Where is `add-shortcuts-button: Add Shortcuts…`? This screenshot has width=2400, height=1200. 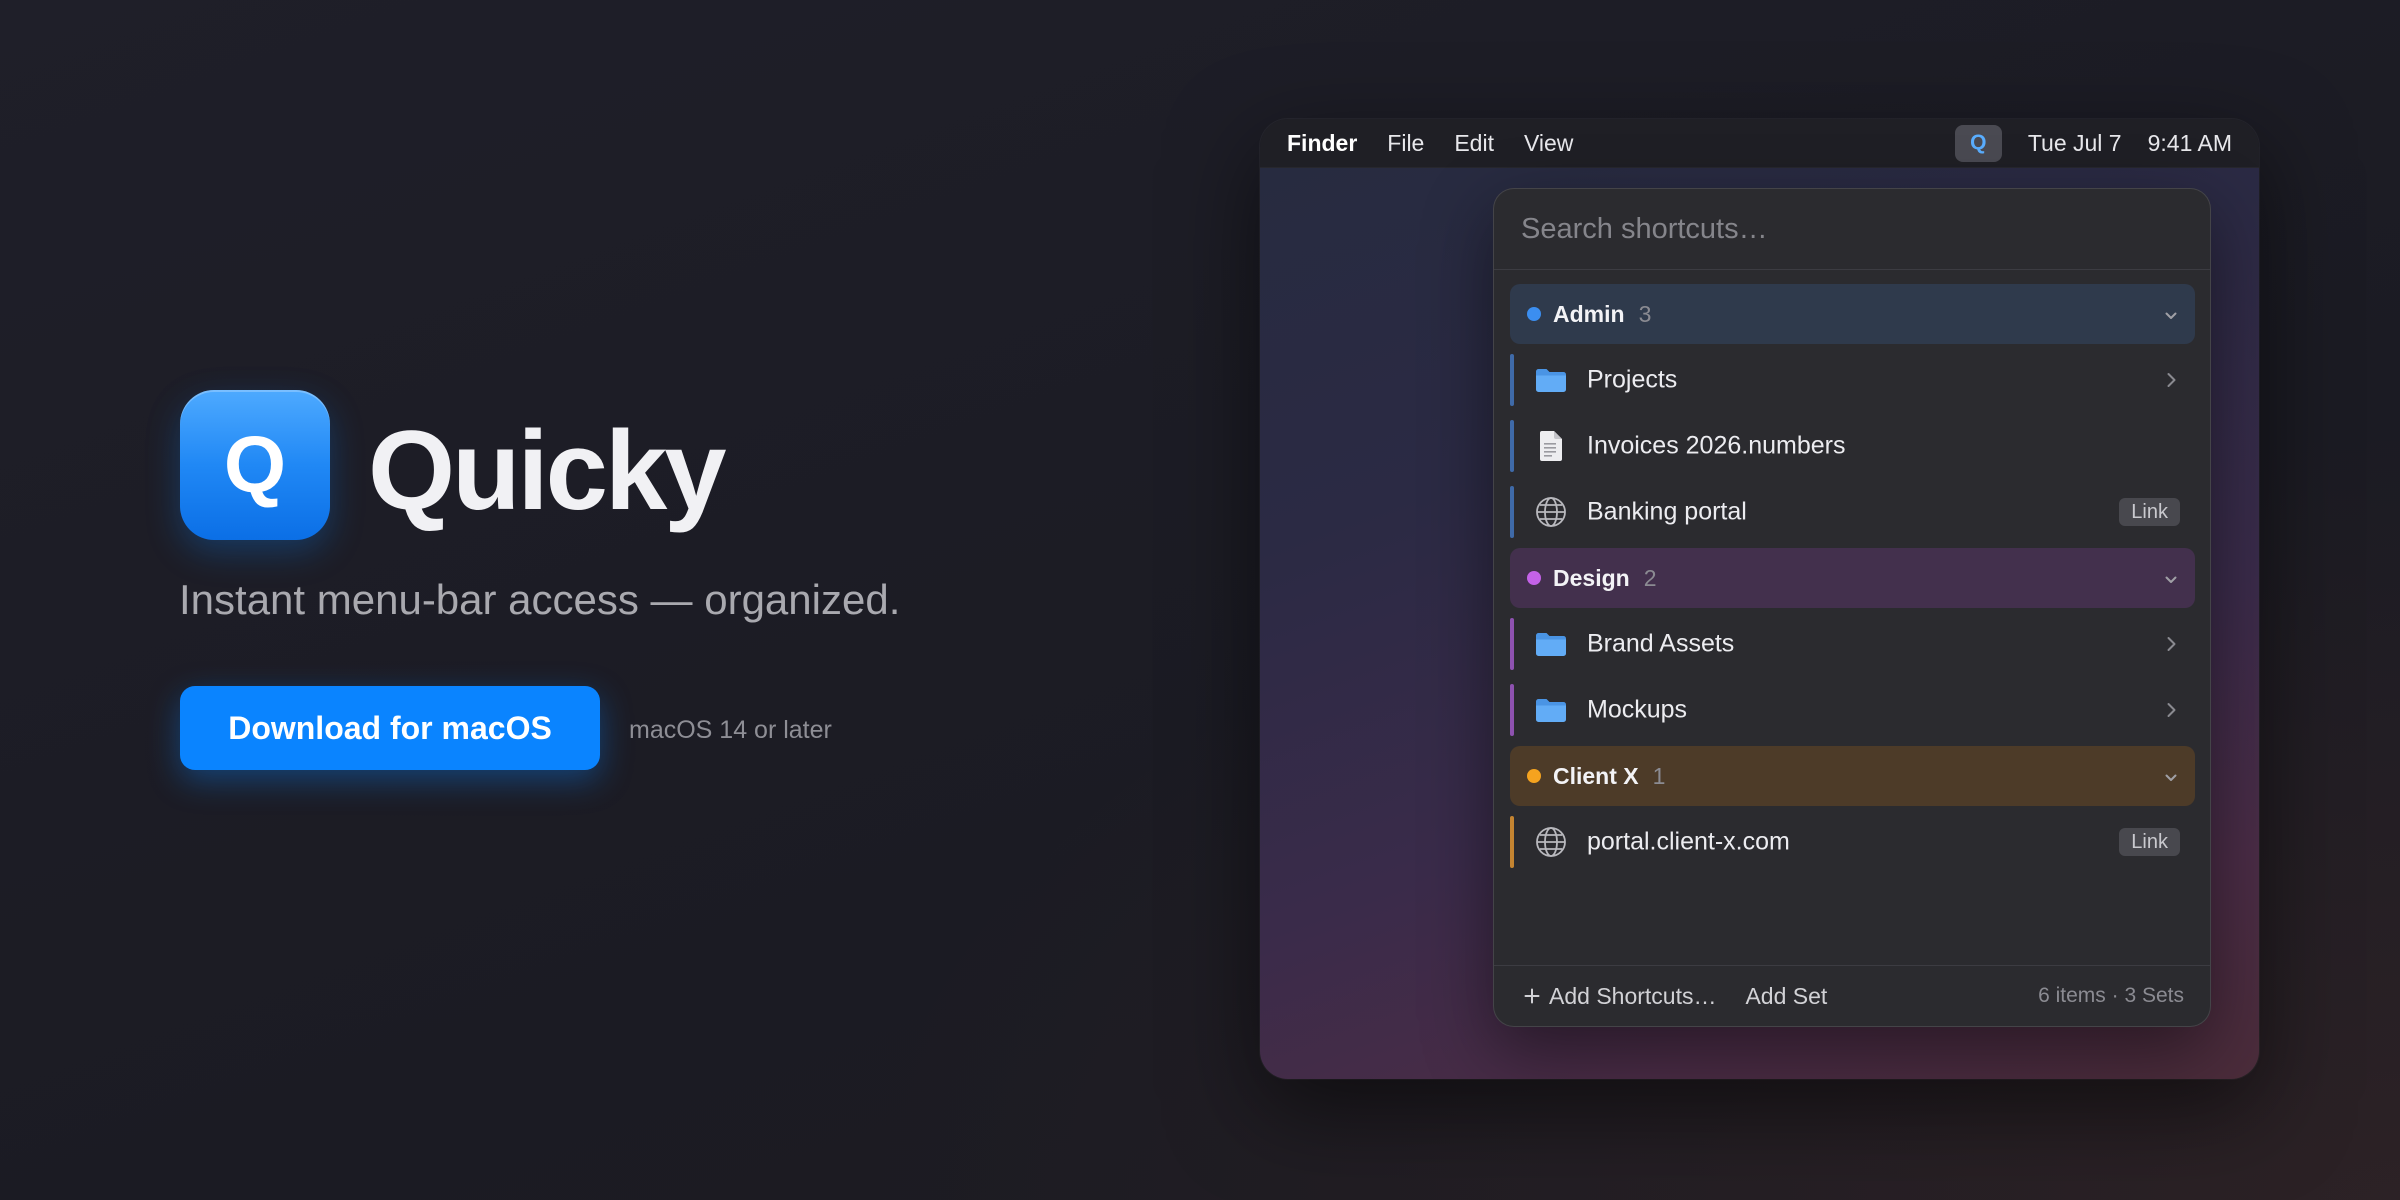
add-shortcuts-button: Add Shortcuts… is located at coordinates (1620, 996).